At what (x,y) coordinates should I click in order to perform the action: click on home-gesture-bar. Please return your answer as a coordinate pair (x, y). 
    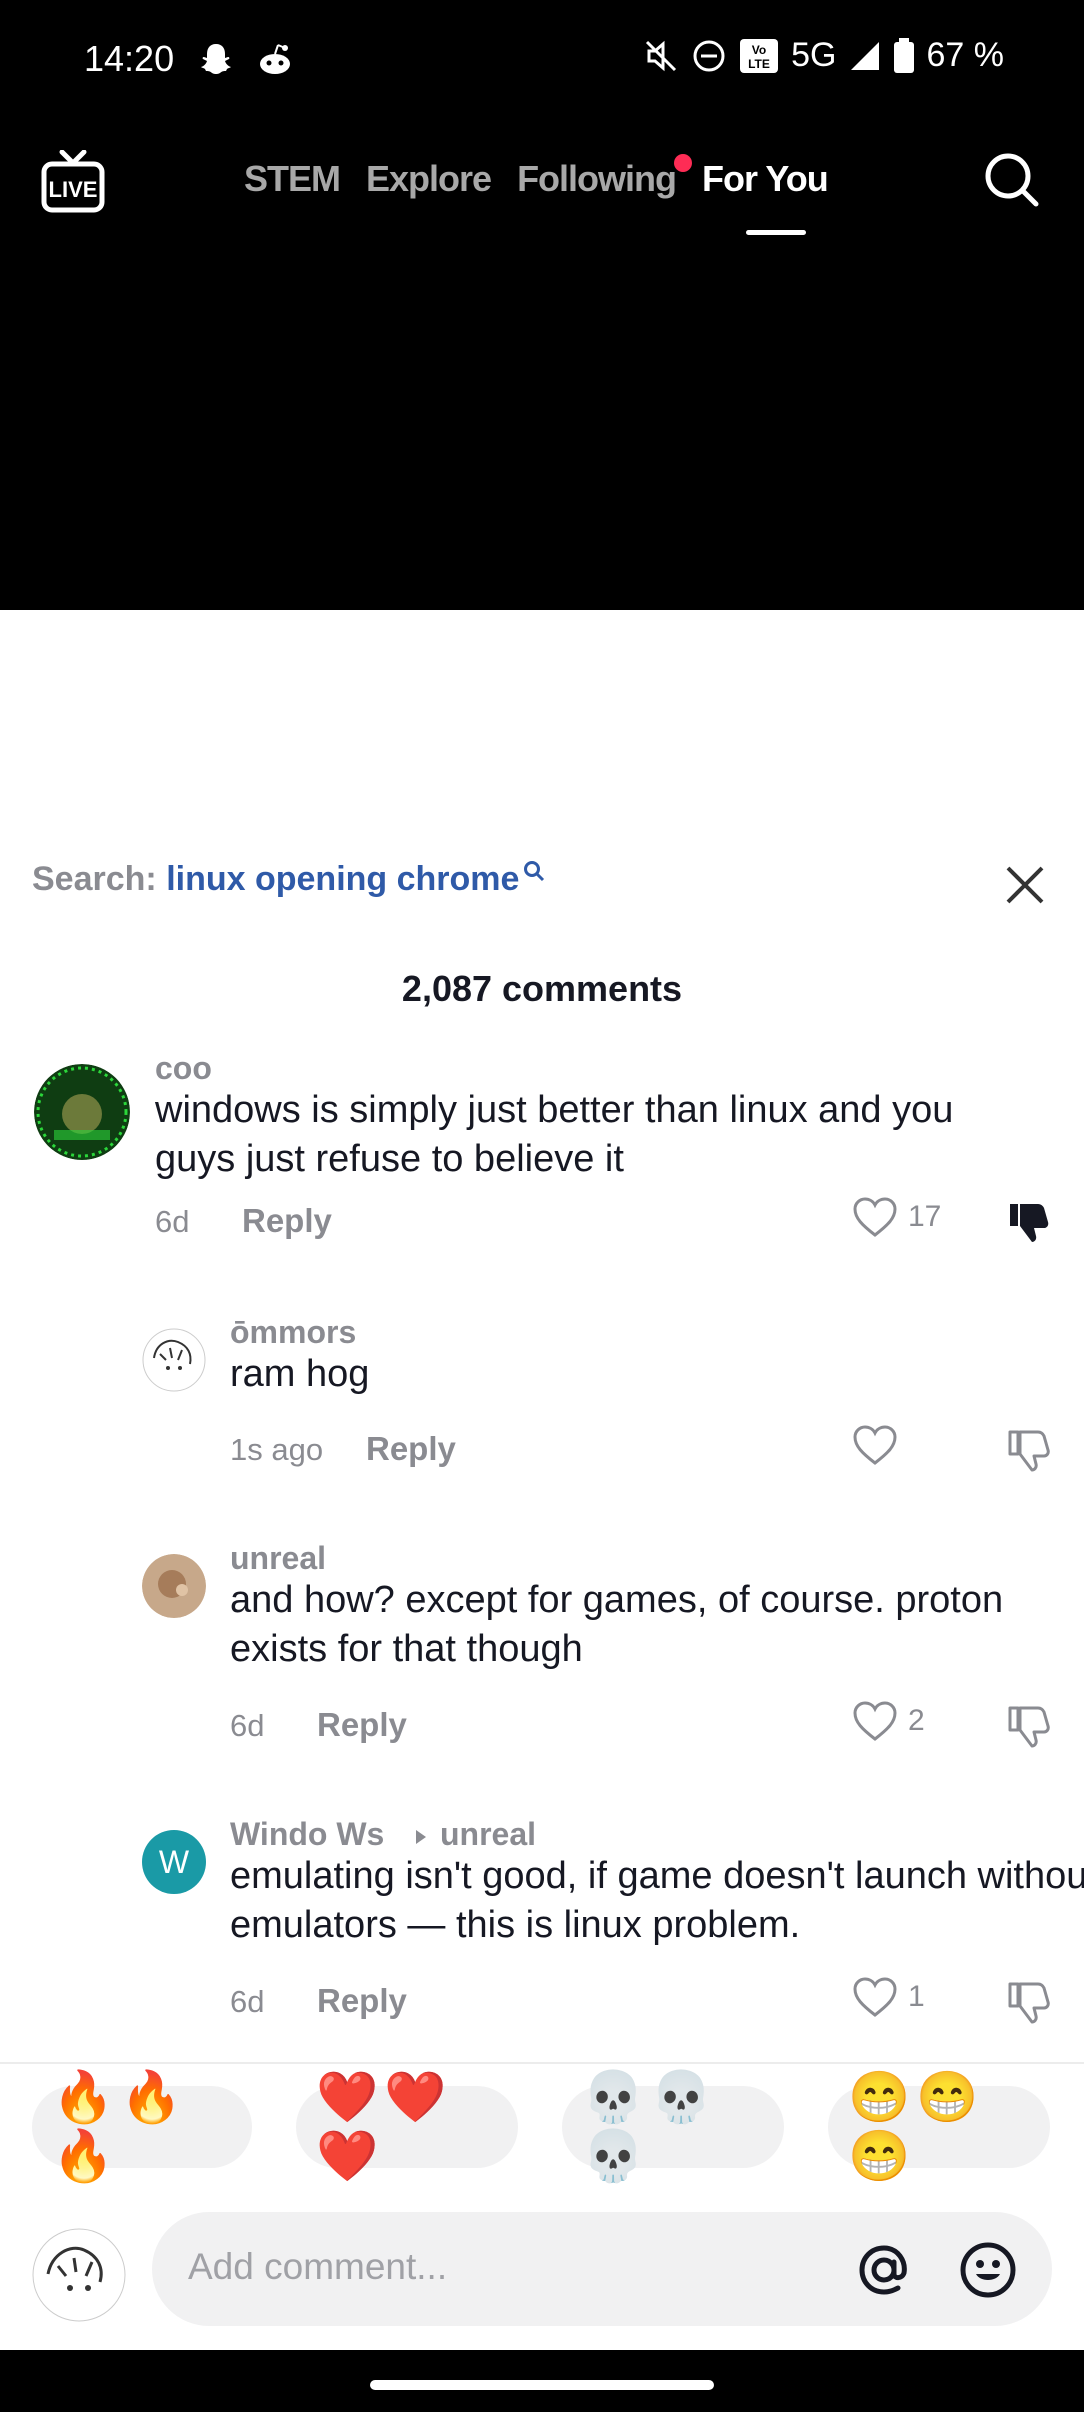
    Looking at the image, I should click on (542, 2385).